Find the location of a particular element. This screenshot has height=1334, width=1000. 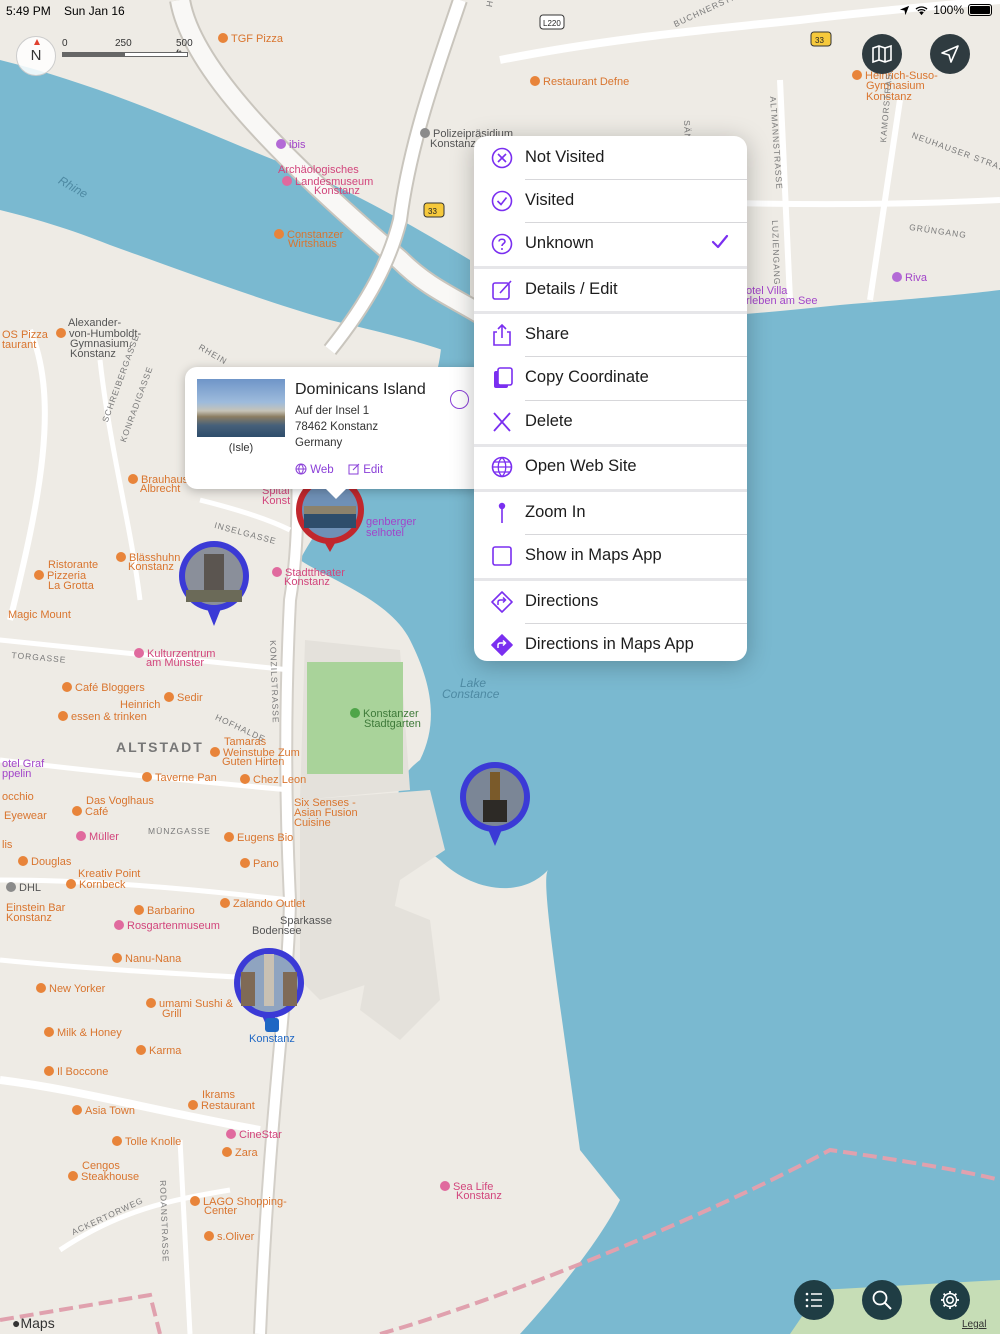

list-button is located at coordinates (814, 1300).